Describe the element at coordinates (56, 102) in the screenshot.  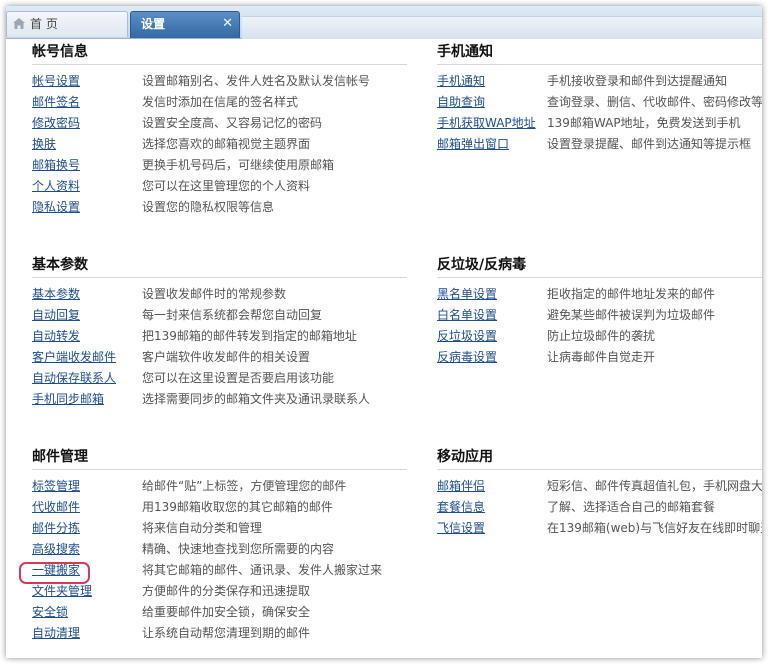
I see `setting-link: 邮件签名` at that location.